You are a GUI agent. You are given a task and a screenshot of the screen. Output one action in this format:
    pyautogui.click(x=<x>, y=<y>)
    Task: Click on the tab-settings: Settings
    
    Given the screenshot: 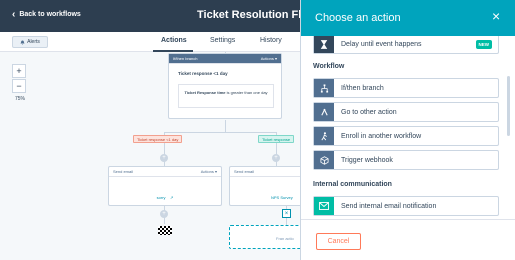 What is the action you would take?
    pyautogui.click(x=222, y=40)
    